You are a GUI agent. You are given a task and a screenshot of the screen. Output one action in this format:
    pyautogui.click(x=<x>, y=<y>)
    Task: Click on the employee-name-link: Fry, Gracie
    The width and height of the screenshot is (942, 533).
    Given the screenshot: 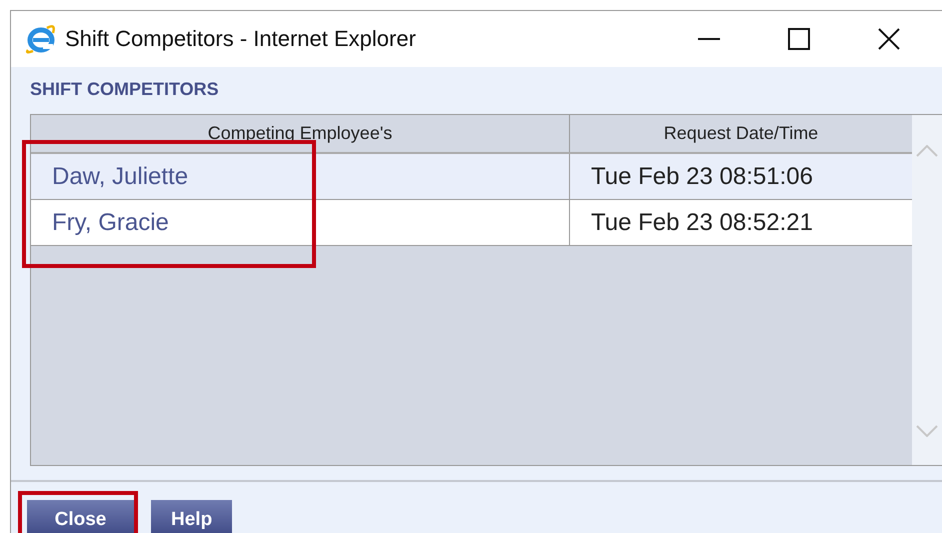 What is the action you would take?
    pyautogui.click(x=300, y=222)
    